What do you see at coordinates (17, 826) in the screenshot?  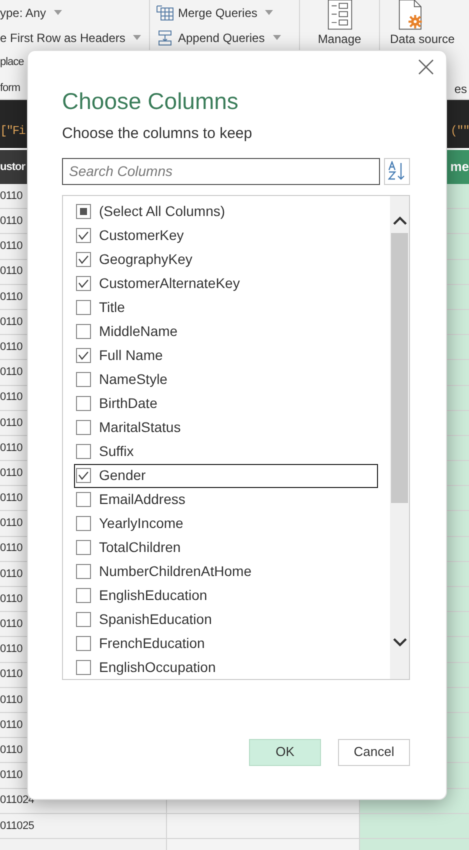 I see `cell-text: 011025` at bounding box center [17, 826].